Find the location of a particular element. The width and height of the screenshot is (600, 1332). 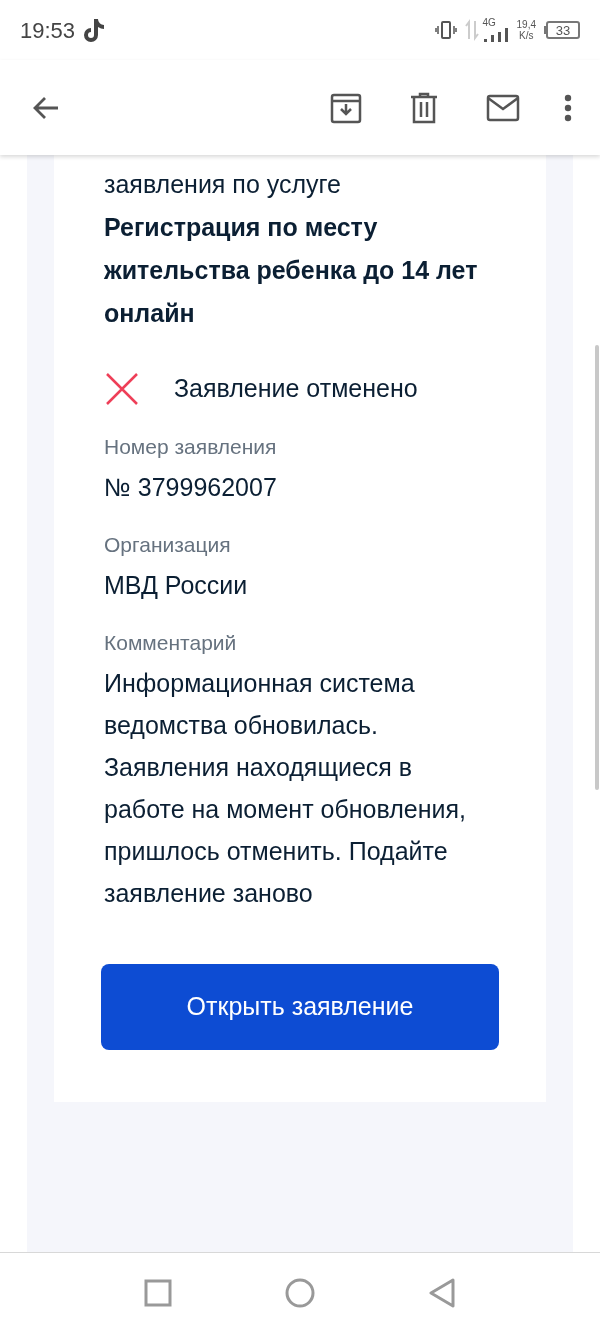

network-type: 4G is located at coordinates (489, 23).